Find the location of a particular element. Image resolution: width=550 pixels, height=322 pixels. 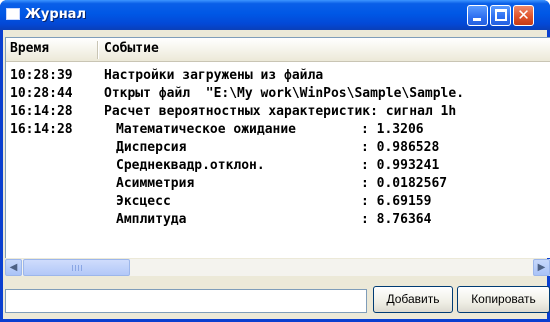

log-time: 10:28:39 is located at coordinates (41, 75).